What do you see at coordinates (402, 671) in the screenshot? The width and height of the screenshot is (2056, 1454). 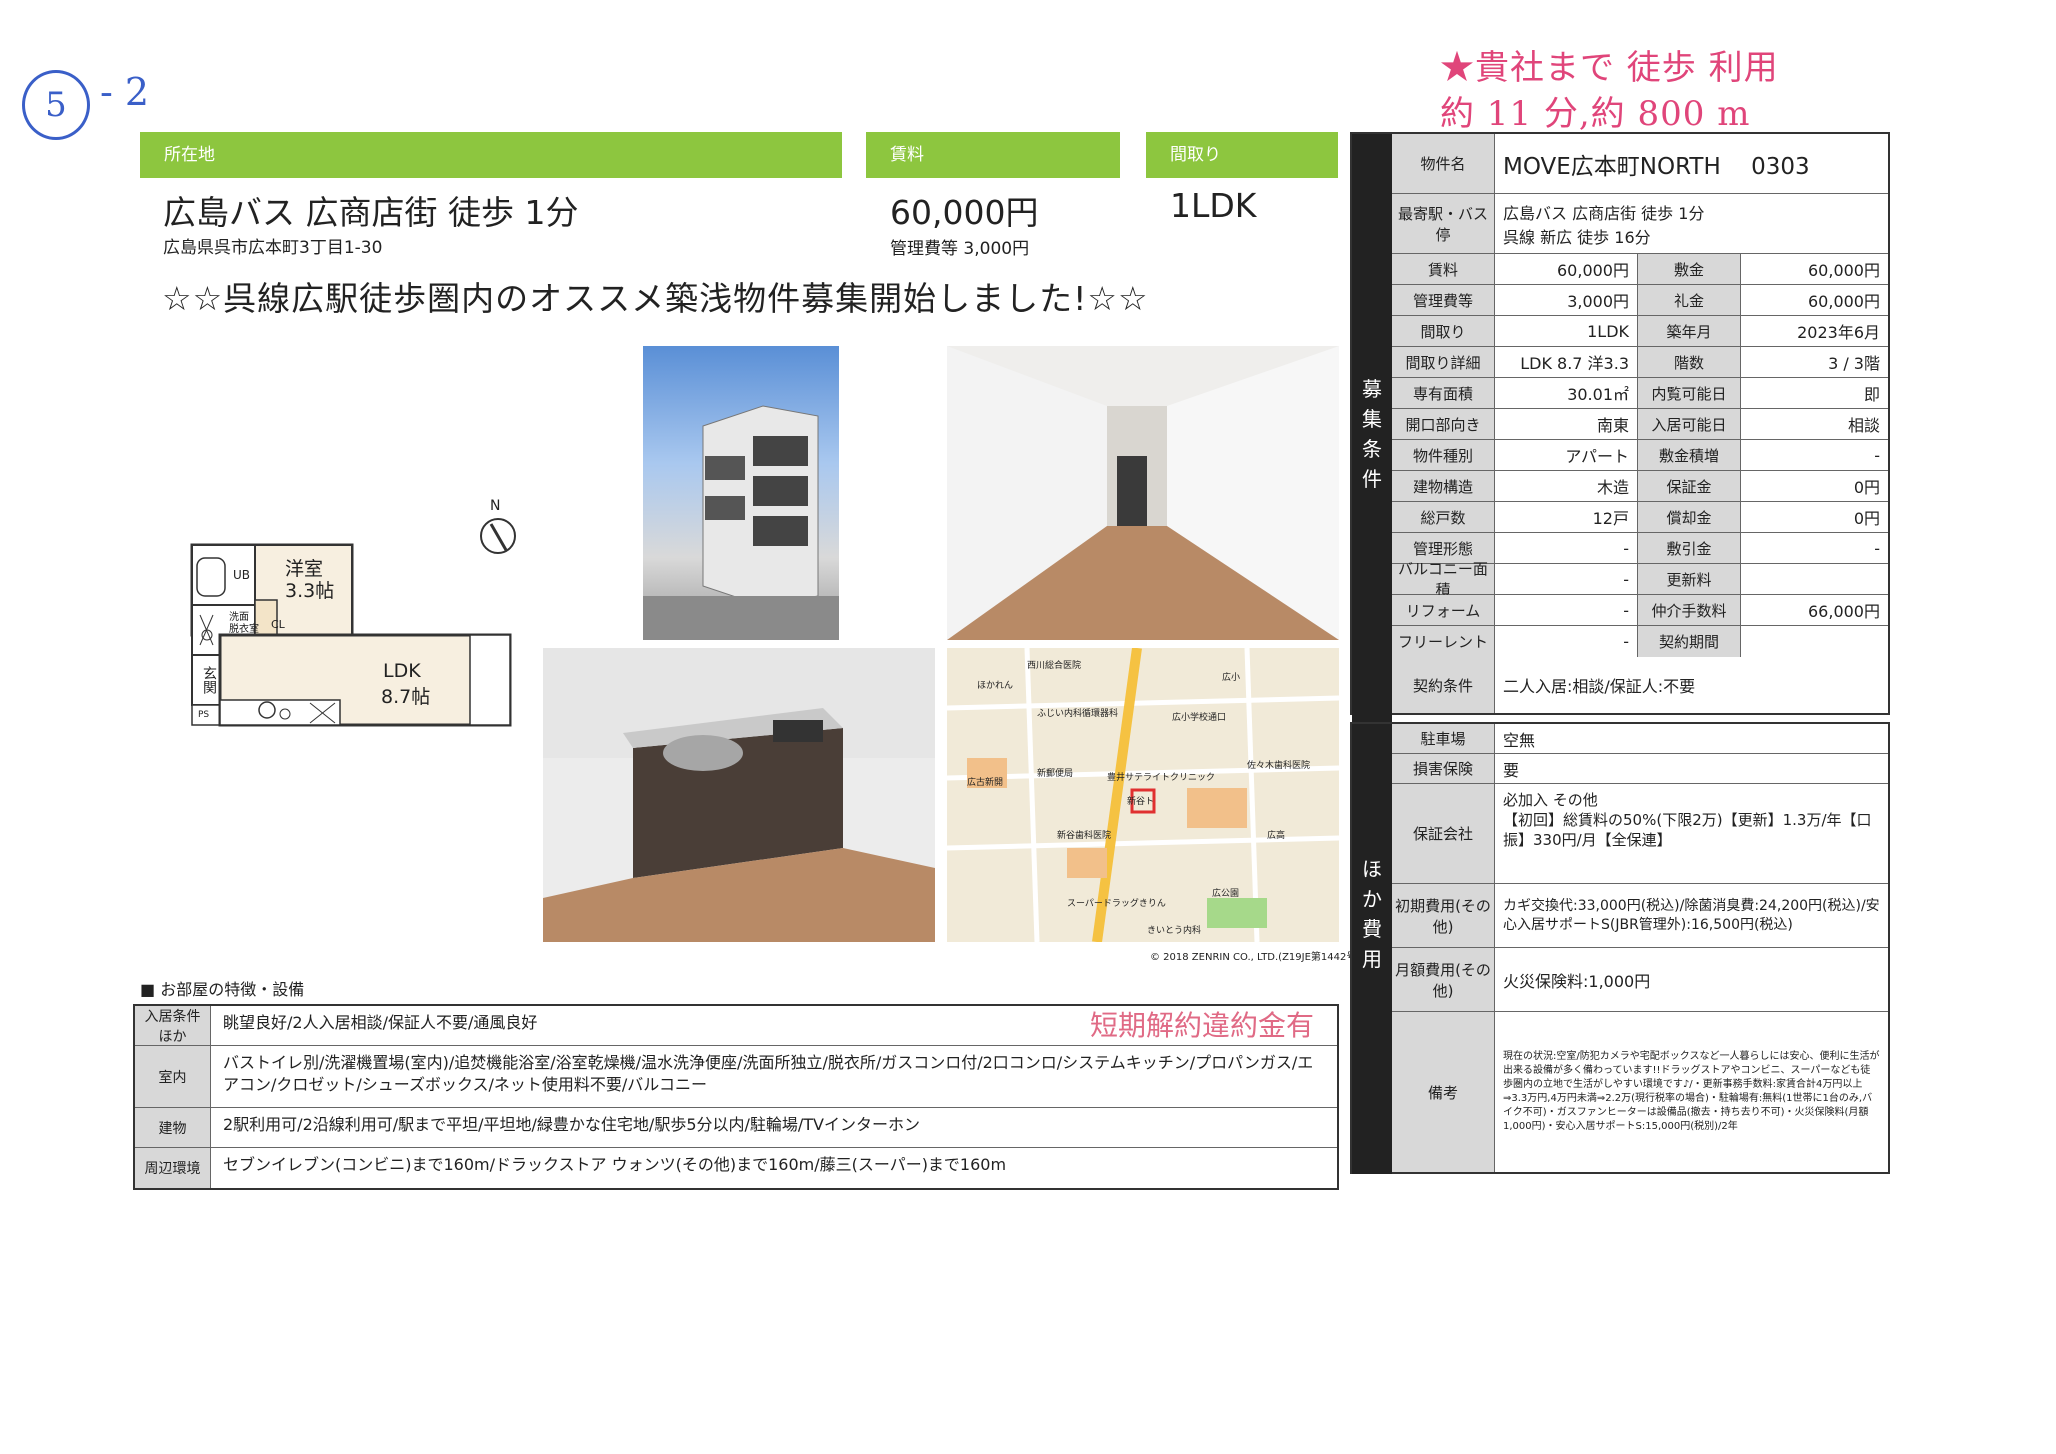 I see `room-ldk: LDK` at bounding box center [402, 671].